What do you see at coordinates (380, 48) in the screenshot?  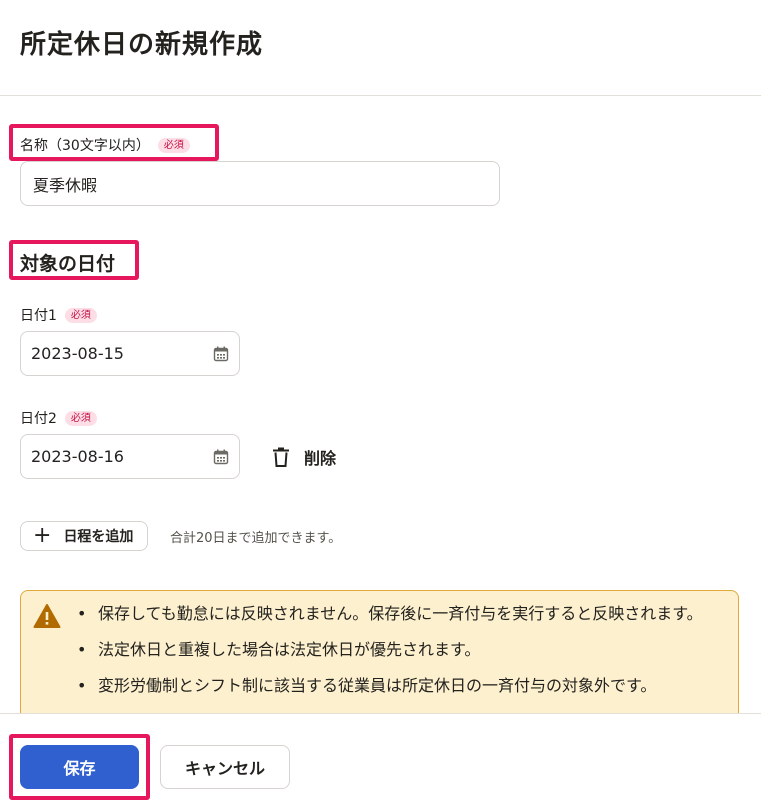 I see `page-header: 所定休日の新規作成` at bounding box center [380, 48].